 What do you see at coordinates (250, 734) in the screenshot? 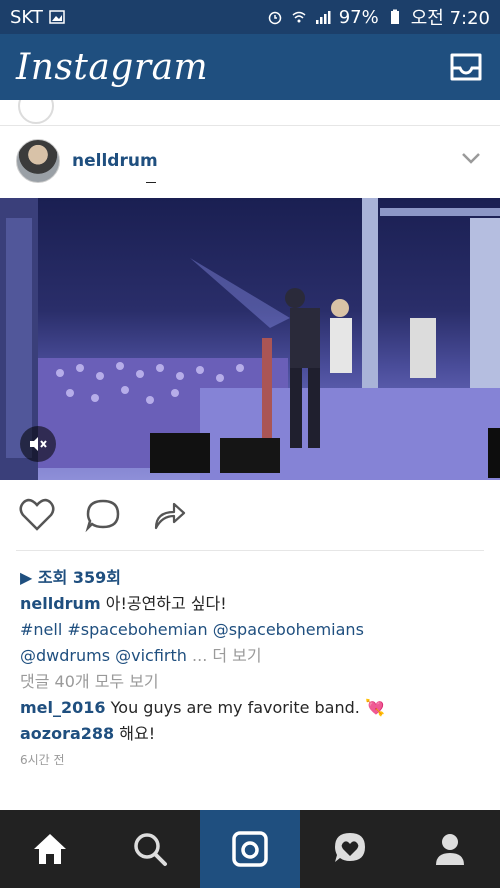
I see `comment: aozora288 해요!` at bounding box center [250, 734].